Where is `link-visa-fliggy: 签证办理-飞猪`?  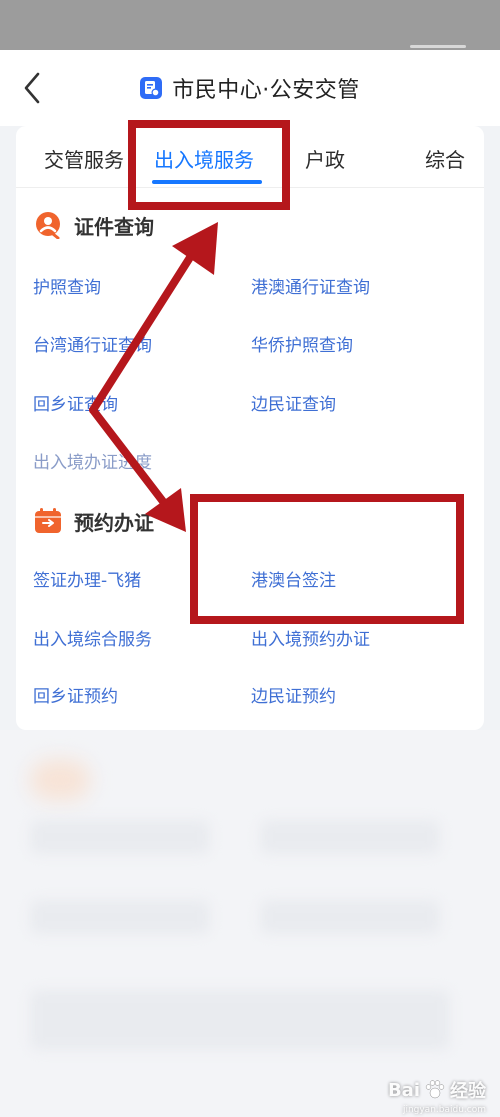
link-visa-fliggy: 签证办理-飞猪 is located at coordinates (87, 578).